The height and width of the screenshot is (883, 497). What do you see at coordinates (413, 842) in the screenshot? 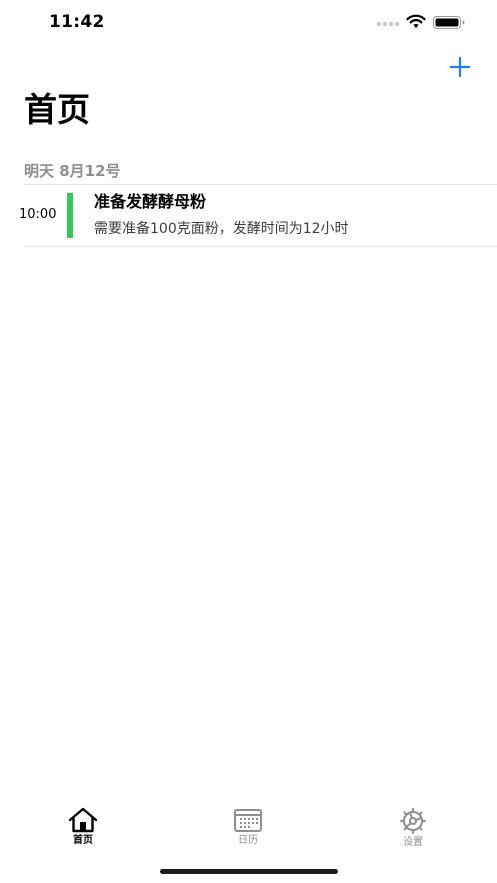
I see `tab-label: 设置` at bounding box center [413, 842].